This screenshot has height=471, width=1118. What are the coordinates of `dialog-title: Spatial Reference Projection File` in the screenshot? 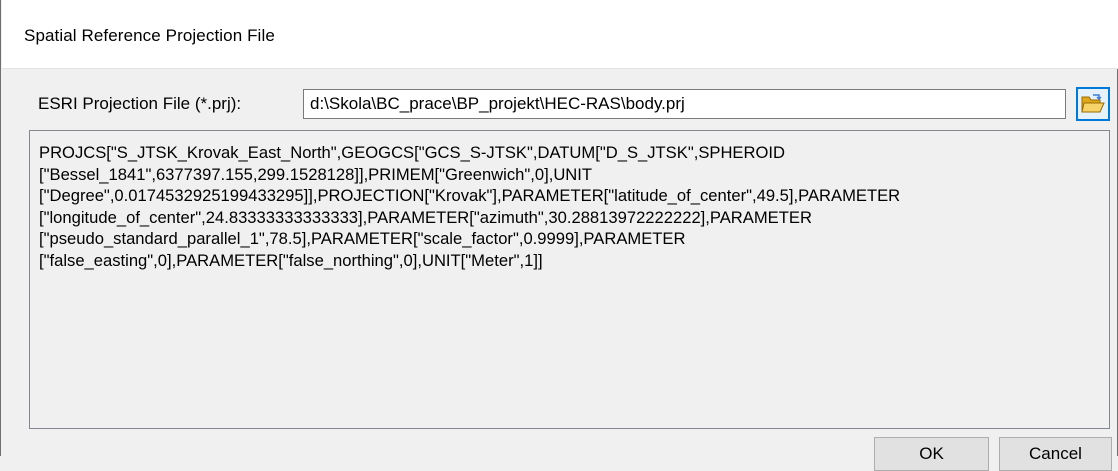 It's located at (149, 35).